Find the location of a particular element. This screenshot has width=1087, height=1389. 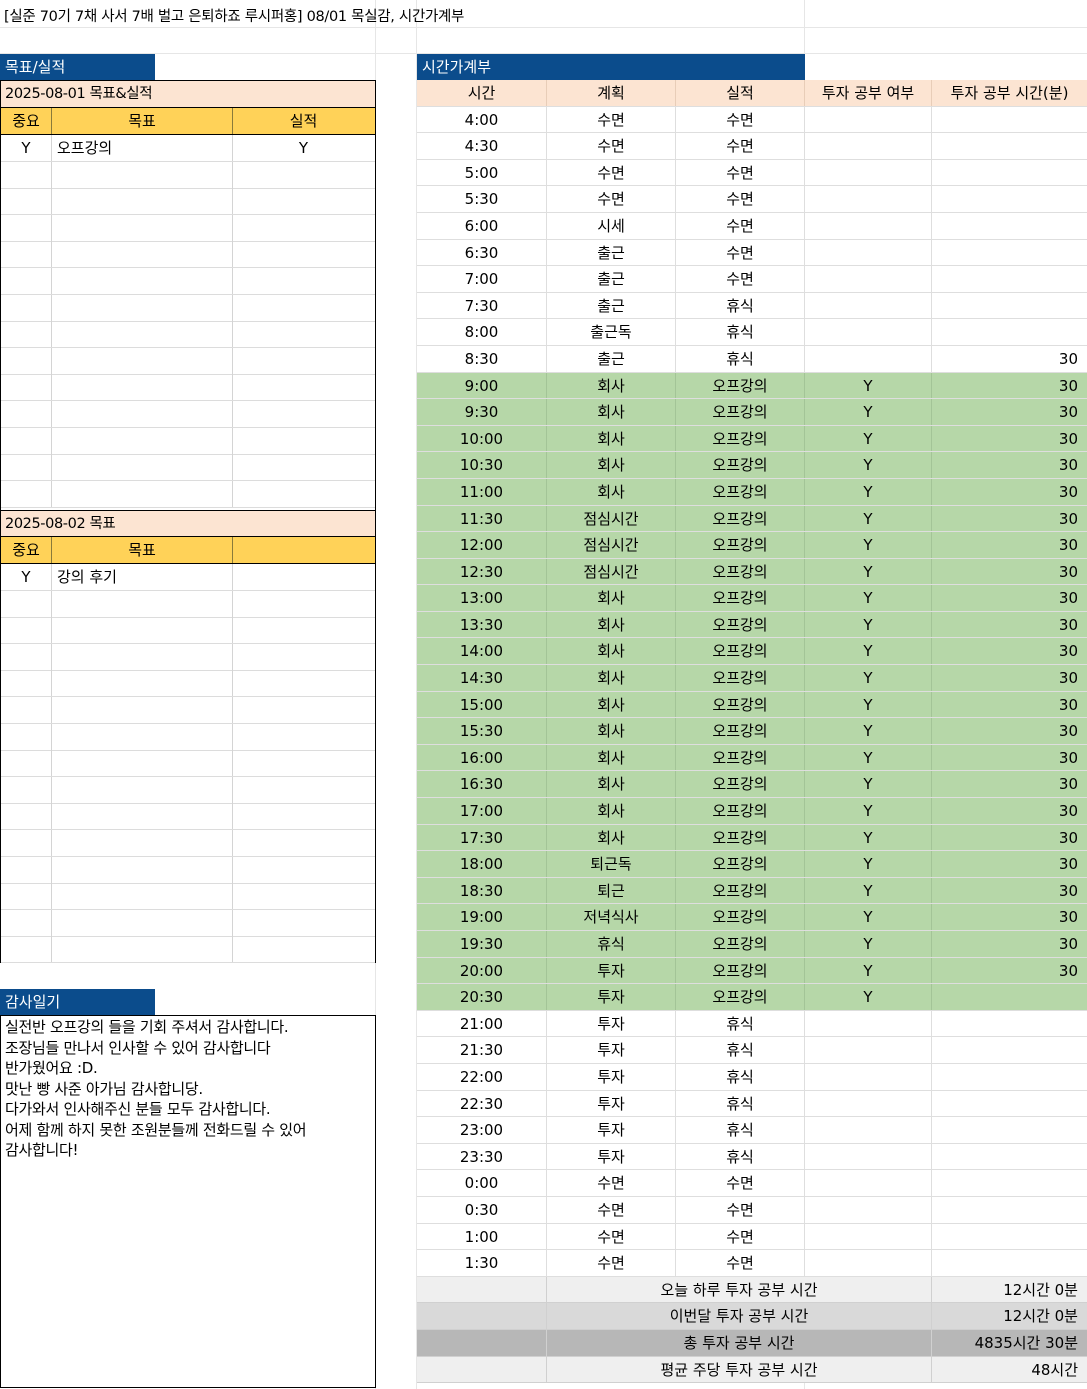

time-cell: 19:00 is located at coordinates (482, 917).